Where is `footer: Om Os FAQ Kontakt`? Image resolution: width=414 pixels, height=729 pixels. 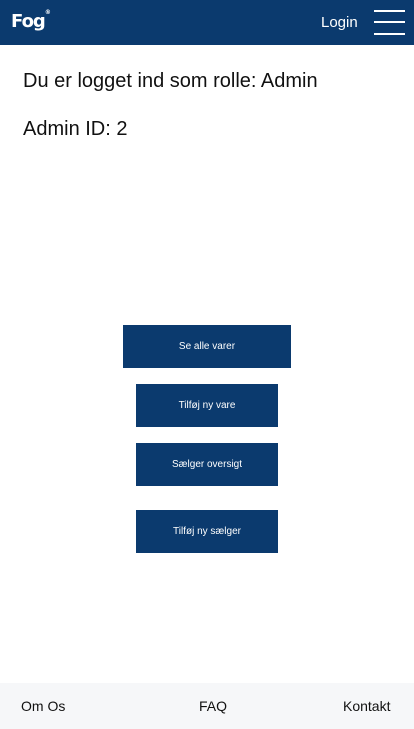
footer: Om Os FAQ Kontakt is located at coordinates (207, 706).